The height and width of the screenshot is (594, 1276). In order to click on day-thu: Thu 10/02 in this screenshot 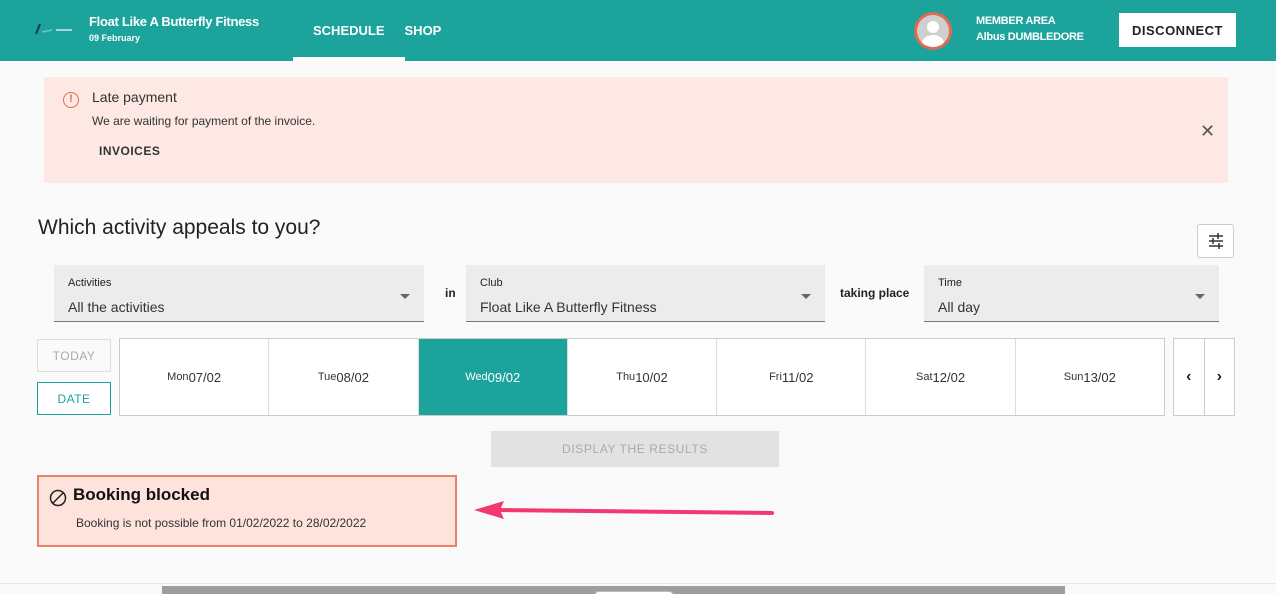, I will do `click(643, 377)`.